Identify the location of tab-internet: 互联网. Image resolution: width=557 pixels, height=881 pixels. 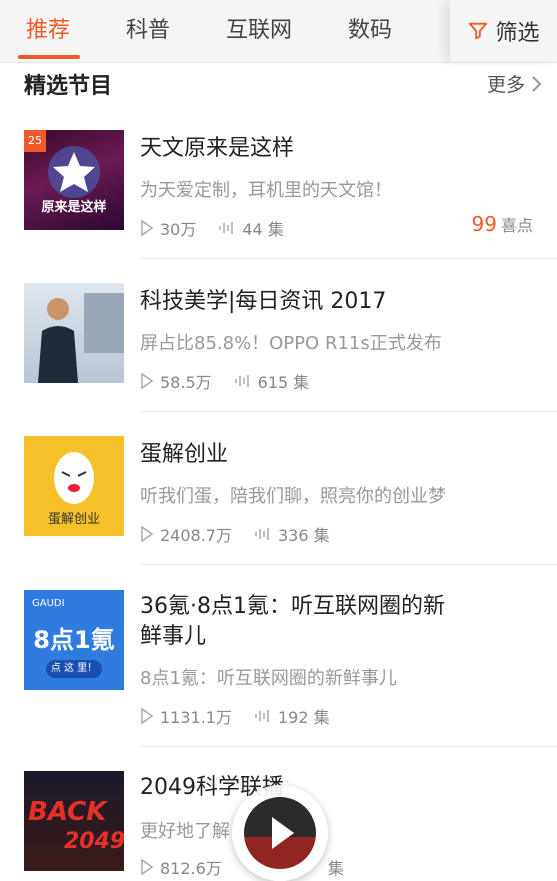
(259, 31).